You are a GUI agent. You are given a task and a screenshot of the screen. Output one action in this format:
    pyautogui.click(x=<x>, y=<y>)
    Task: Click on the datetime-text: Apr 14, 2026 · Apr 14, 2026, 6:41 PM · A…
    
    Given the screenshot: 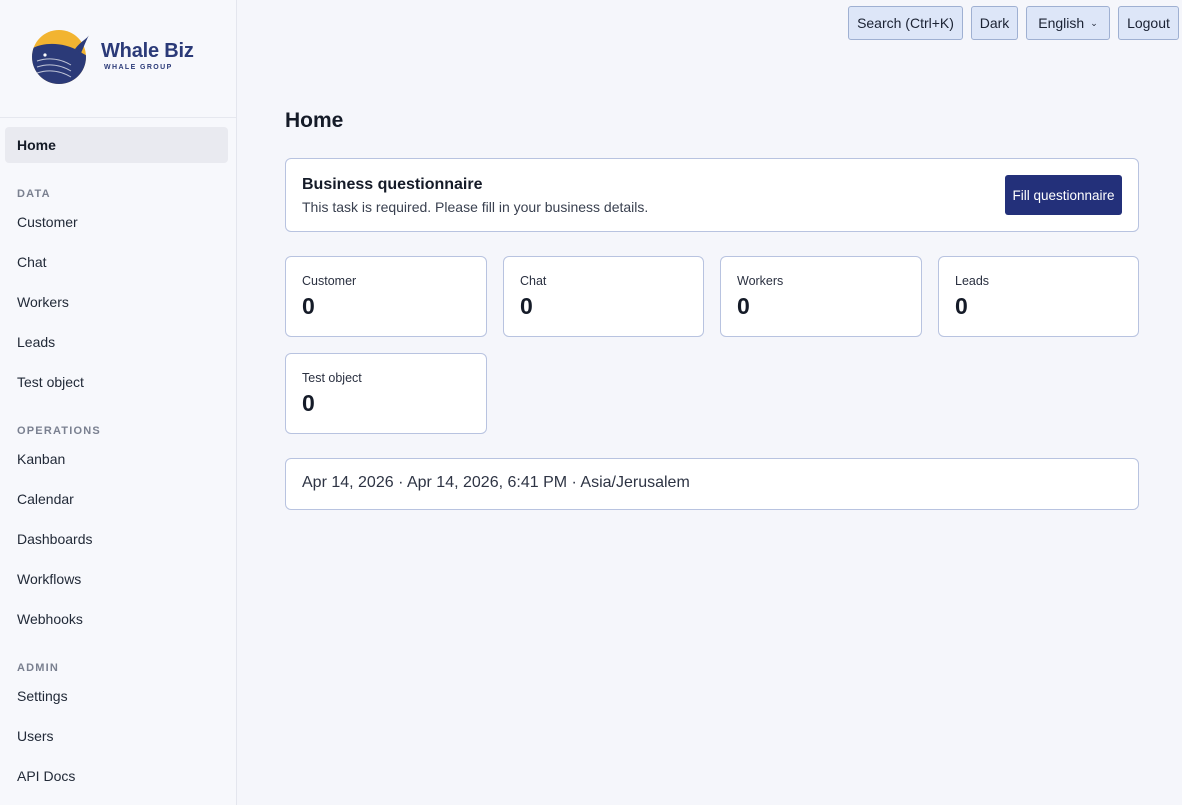 What is the action you would take?
    pyautogui.click(x=496, y=482)
    